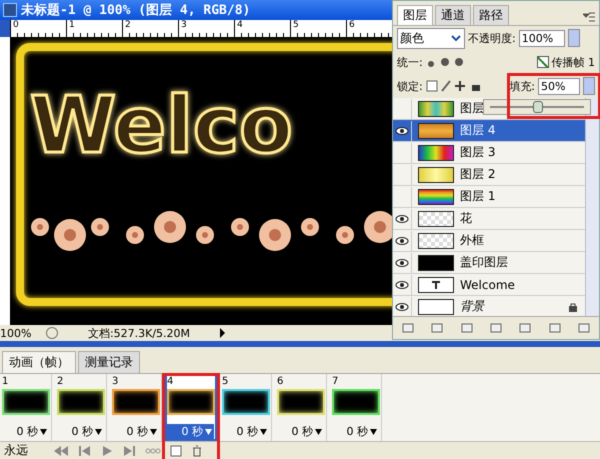  I want to click on fill-field: 50%, so click(559, 86).